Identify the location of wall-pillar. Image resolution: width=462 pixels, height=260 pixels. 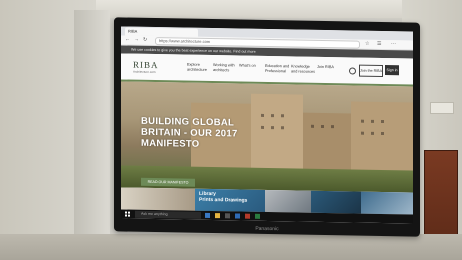
(92, 130).